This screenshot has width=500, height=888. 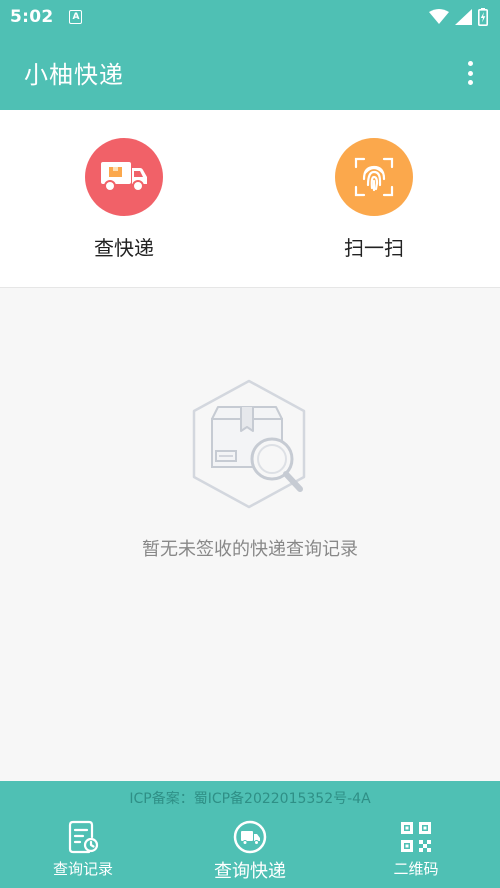 I want to click on bottom-navigation: ICP备案：蜀ICP备2022015352号-4A 查询记录 查询快递 二维码, so click(x=250, y=834).